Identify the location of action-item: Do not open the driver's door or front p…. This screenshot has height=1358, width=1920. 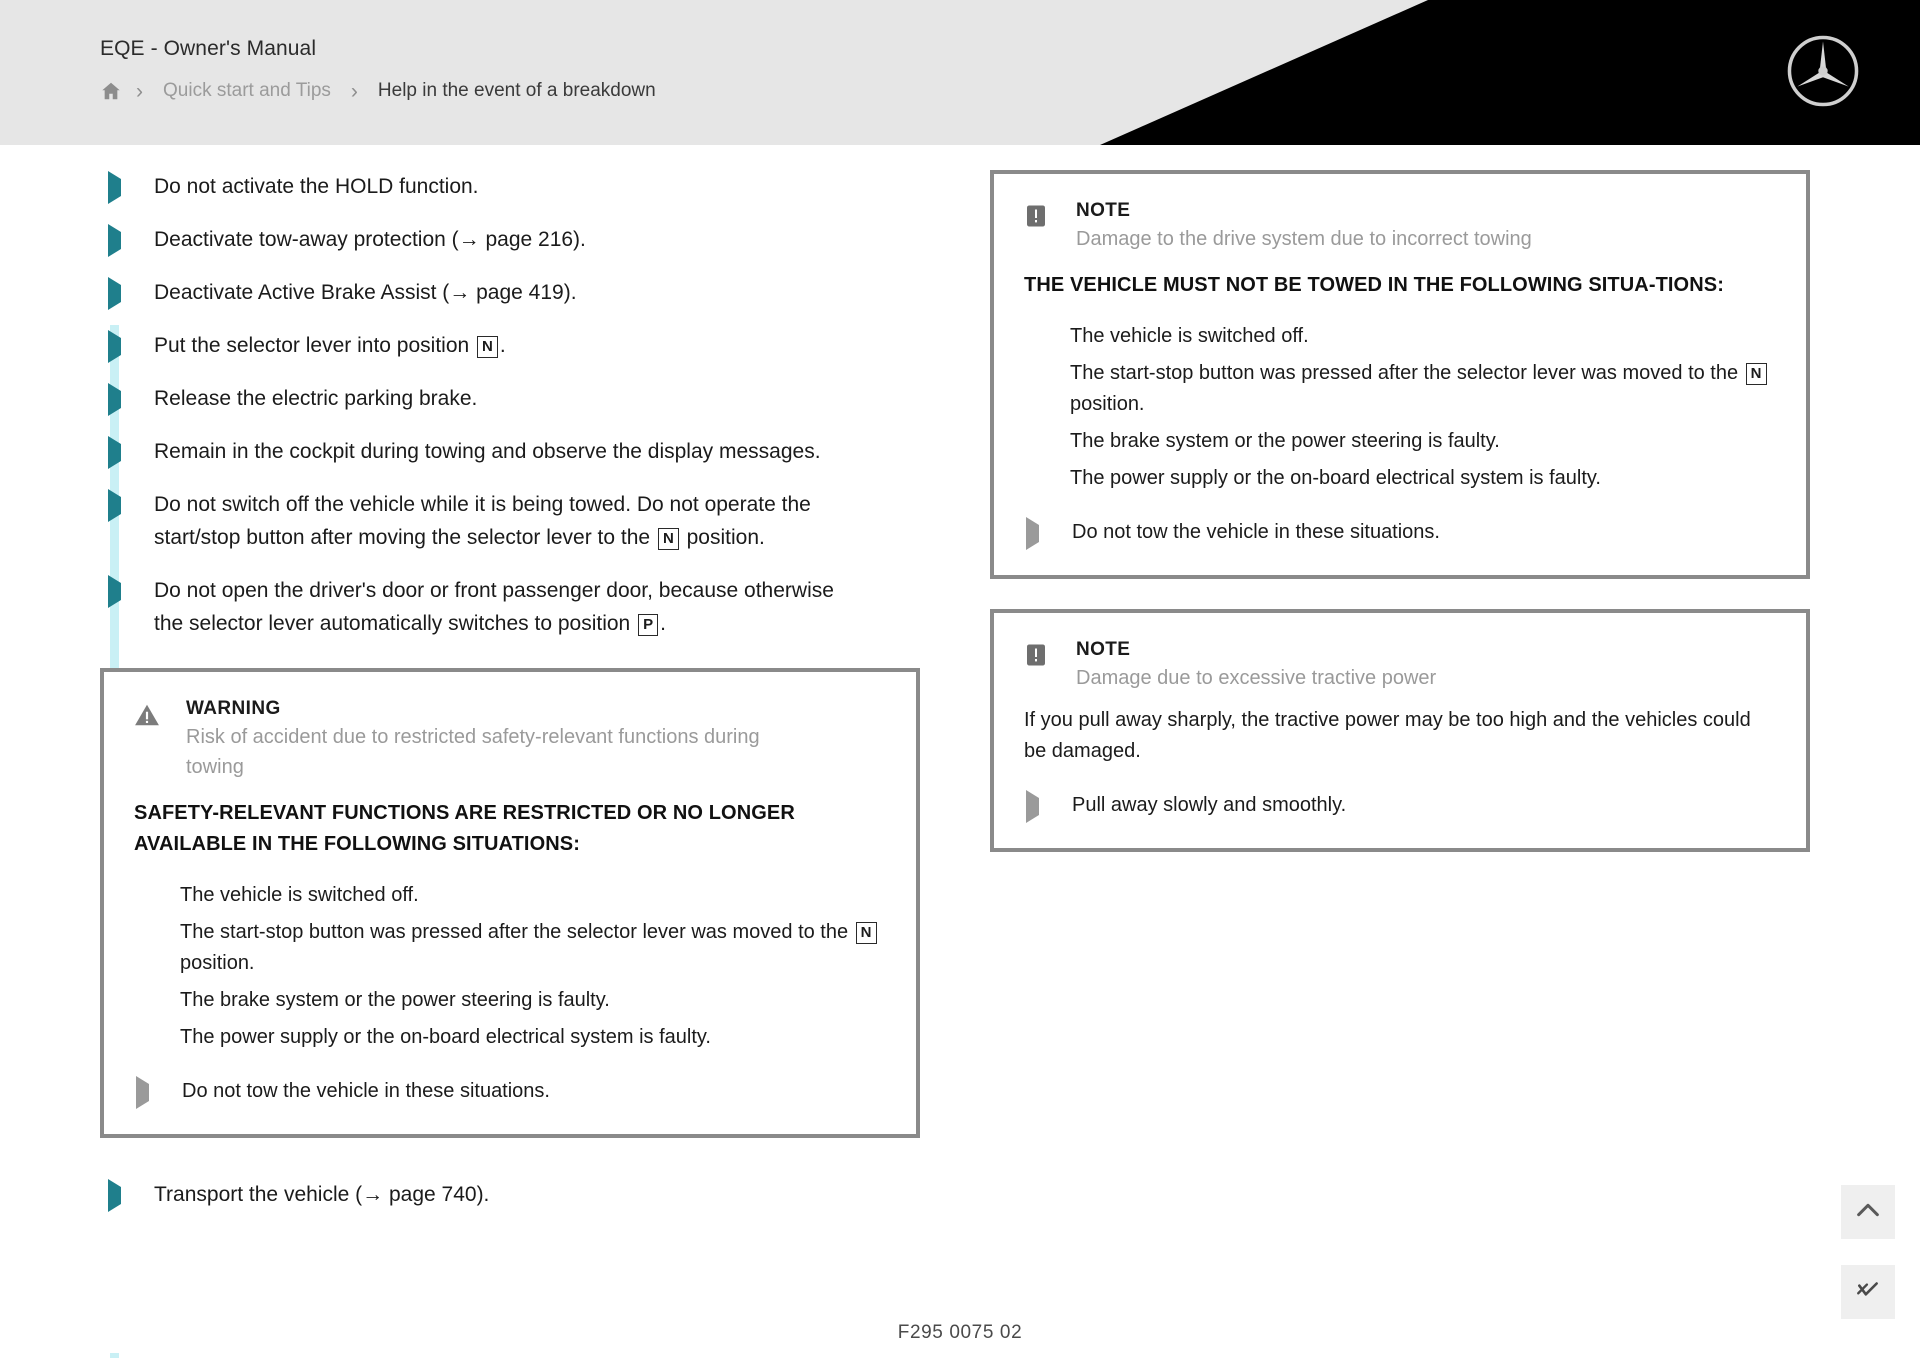
(510, 607).